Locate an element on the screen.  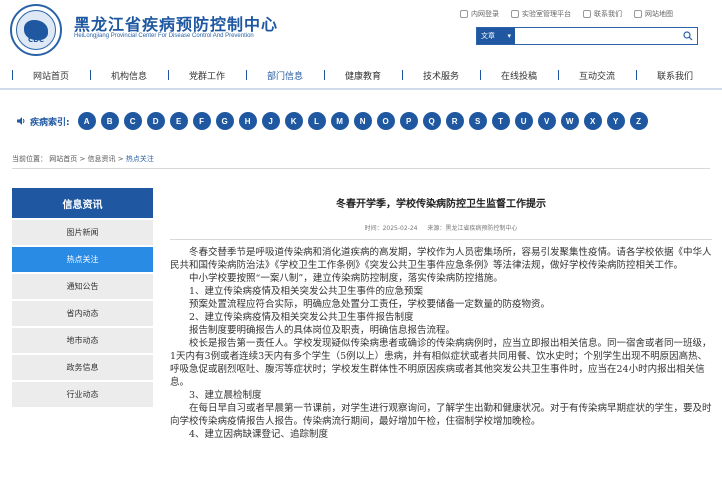
article-paragraph: 3、建立晨检制度 is located at coordinates (225, 395).